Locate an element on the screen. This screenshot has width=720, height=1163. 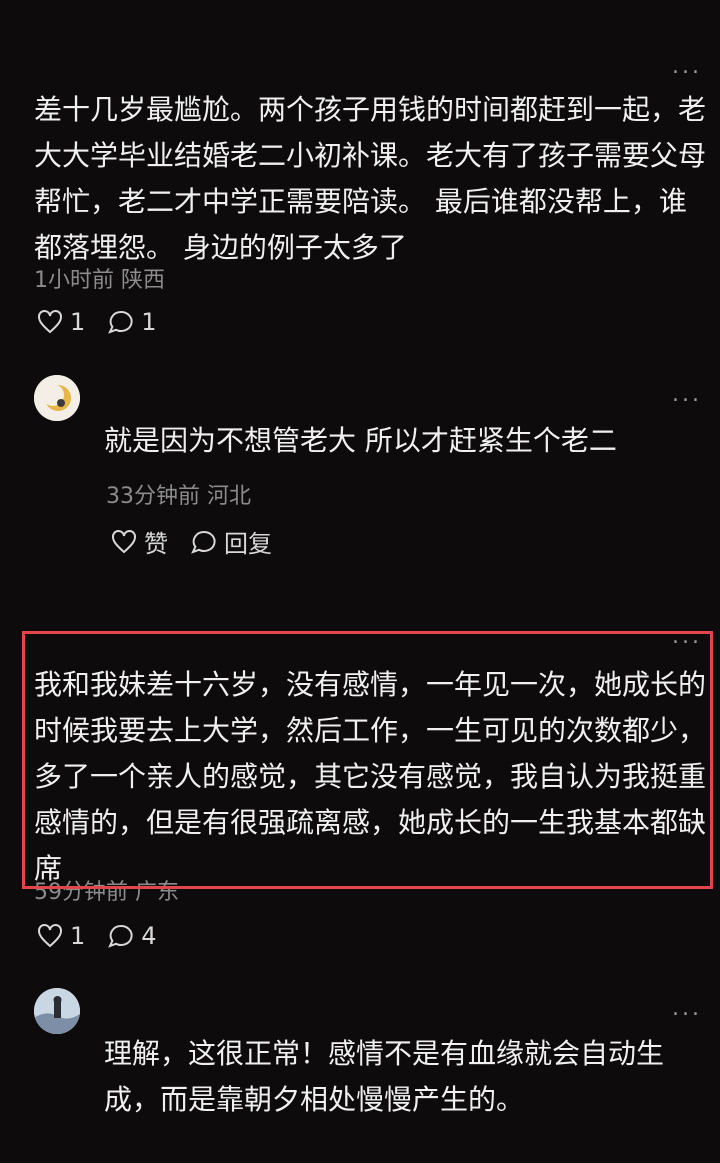
comment-actions: 赞 回复 is located at coordinates (202, 541).